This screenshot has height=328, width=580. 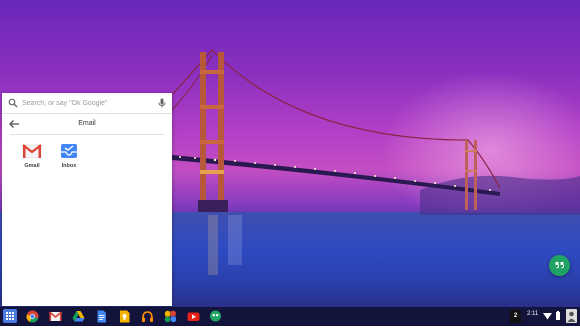 I want to click on chrome-icon, so click(x=32, y=316).